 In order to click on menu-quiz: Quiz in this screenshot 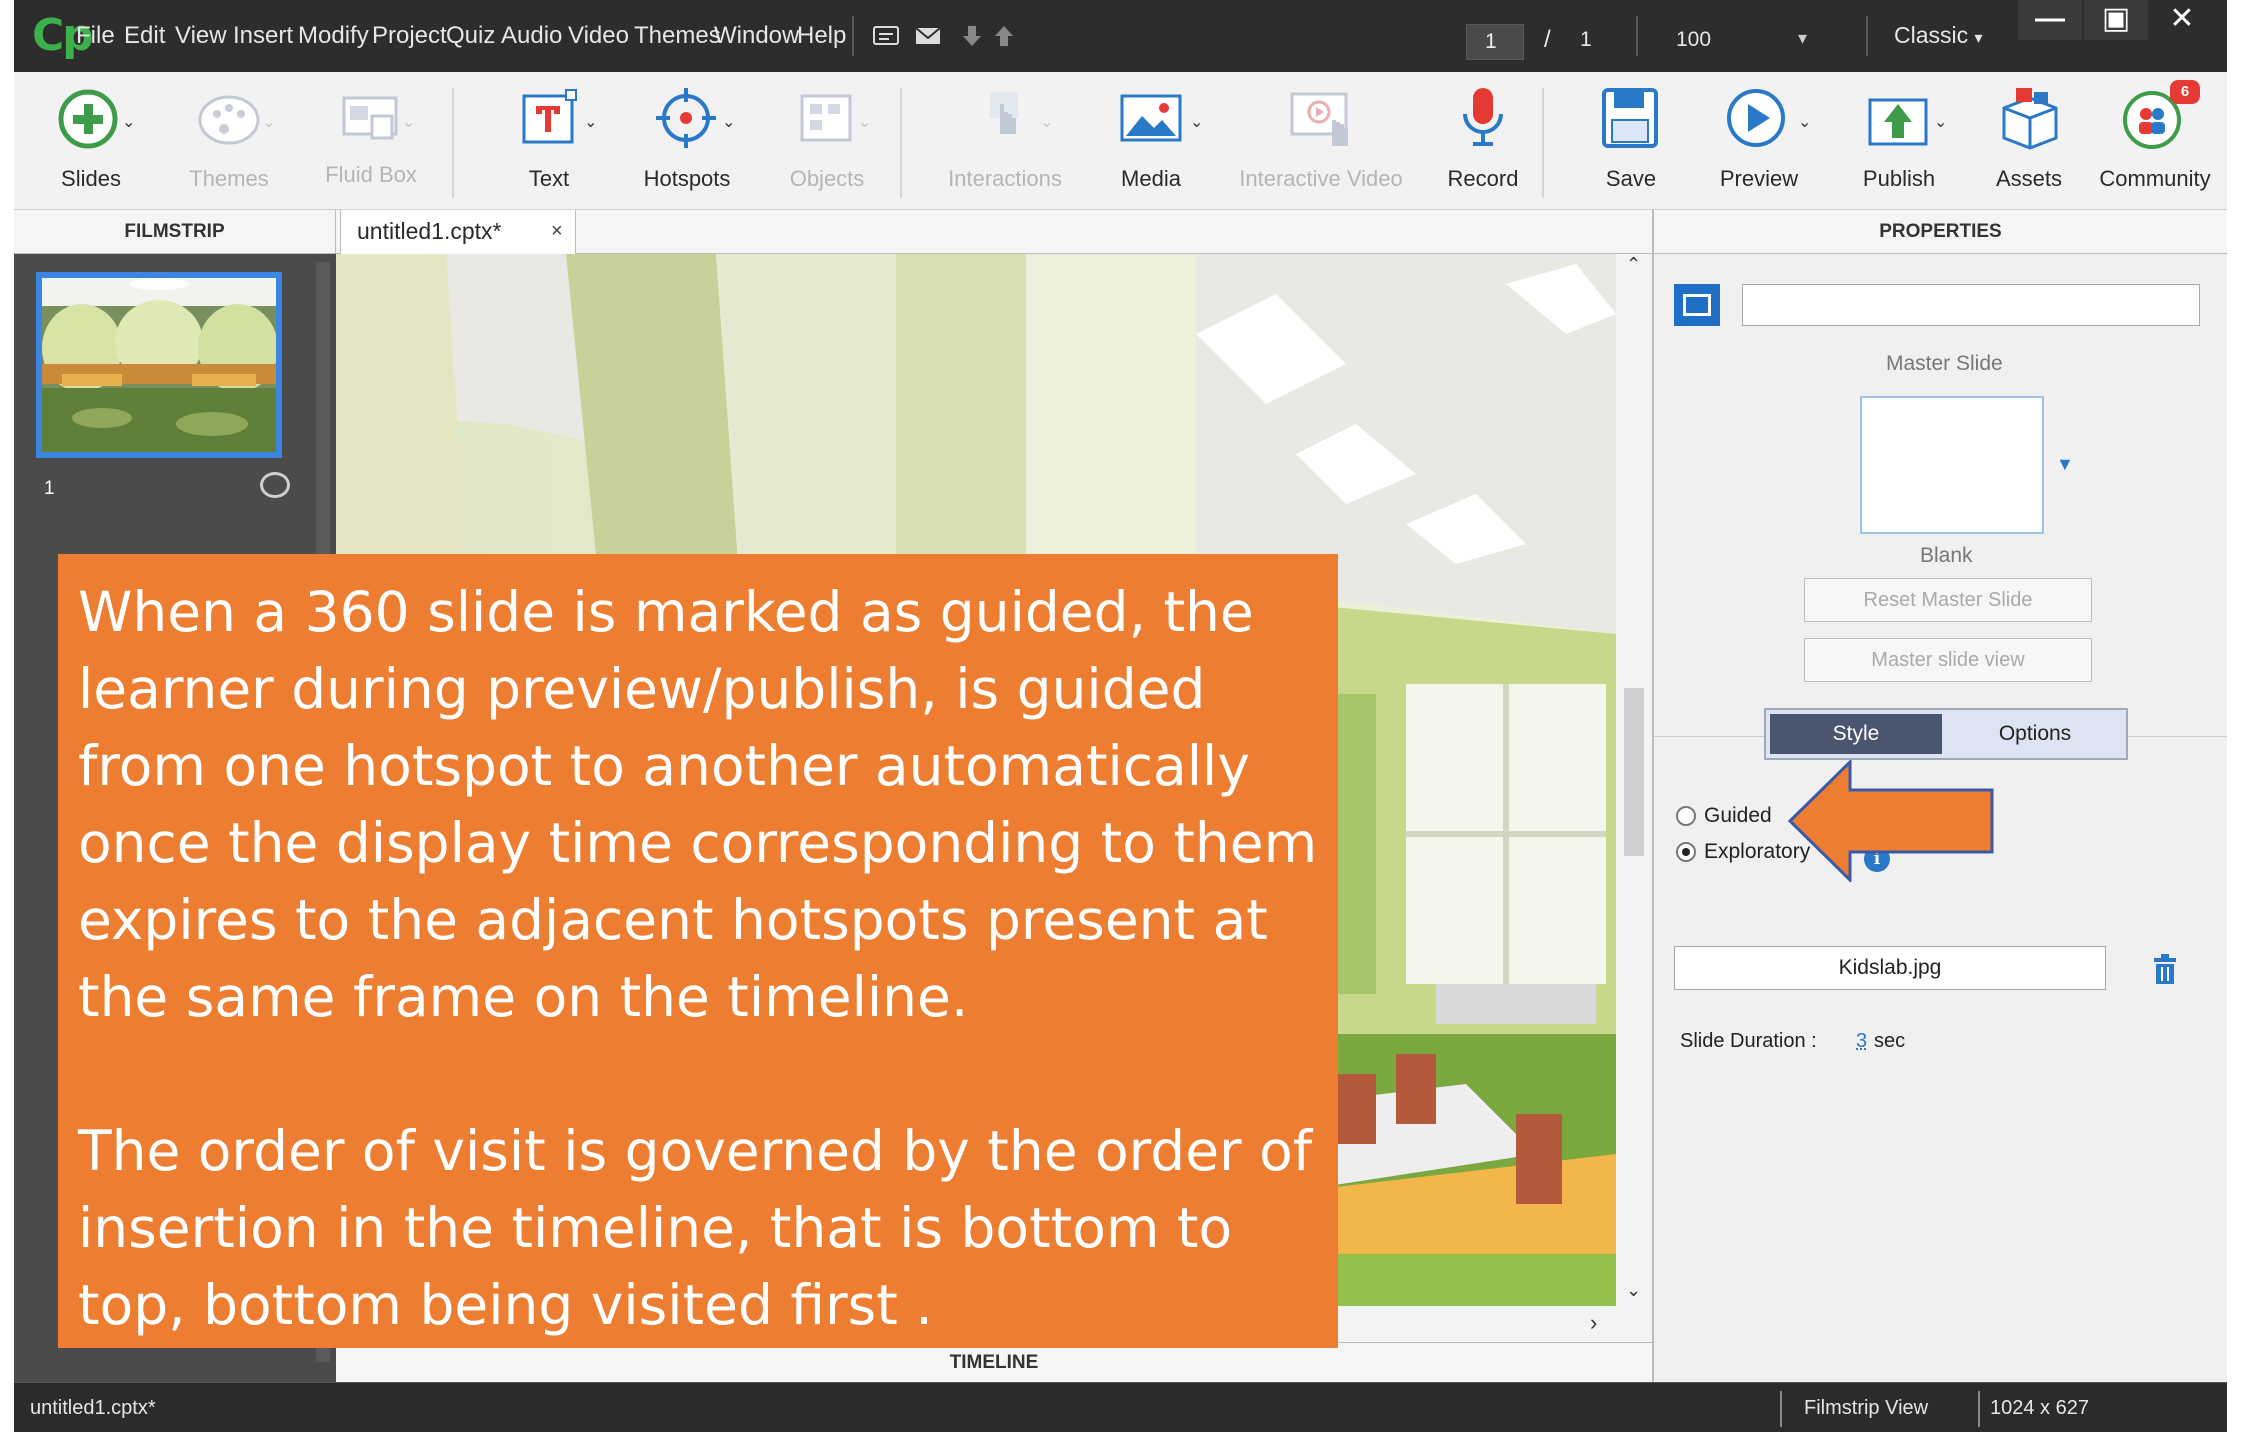, I will do `click(470, 36)`.